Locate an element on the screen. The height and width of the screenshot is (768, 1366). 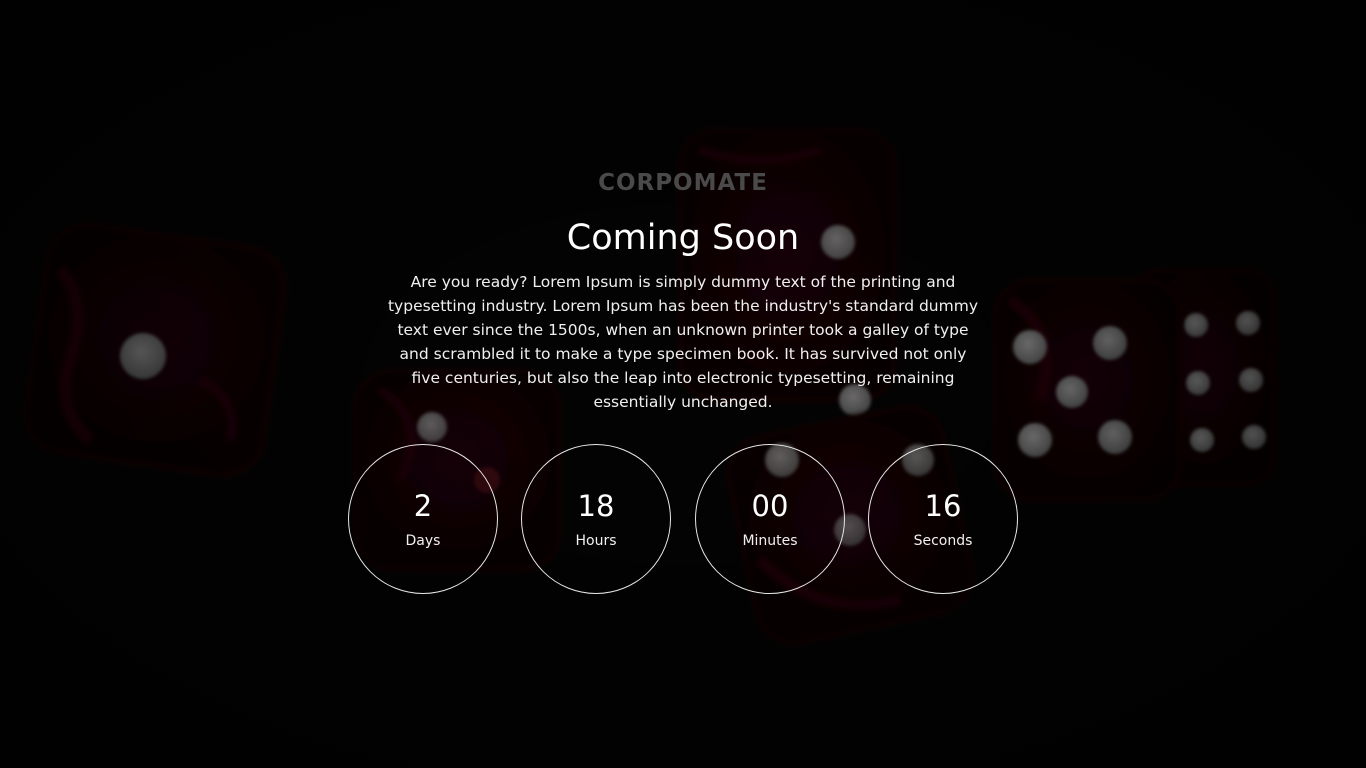
countdown-minutes: 00 Minutes is located at coordinates (770, 519).